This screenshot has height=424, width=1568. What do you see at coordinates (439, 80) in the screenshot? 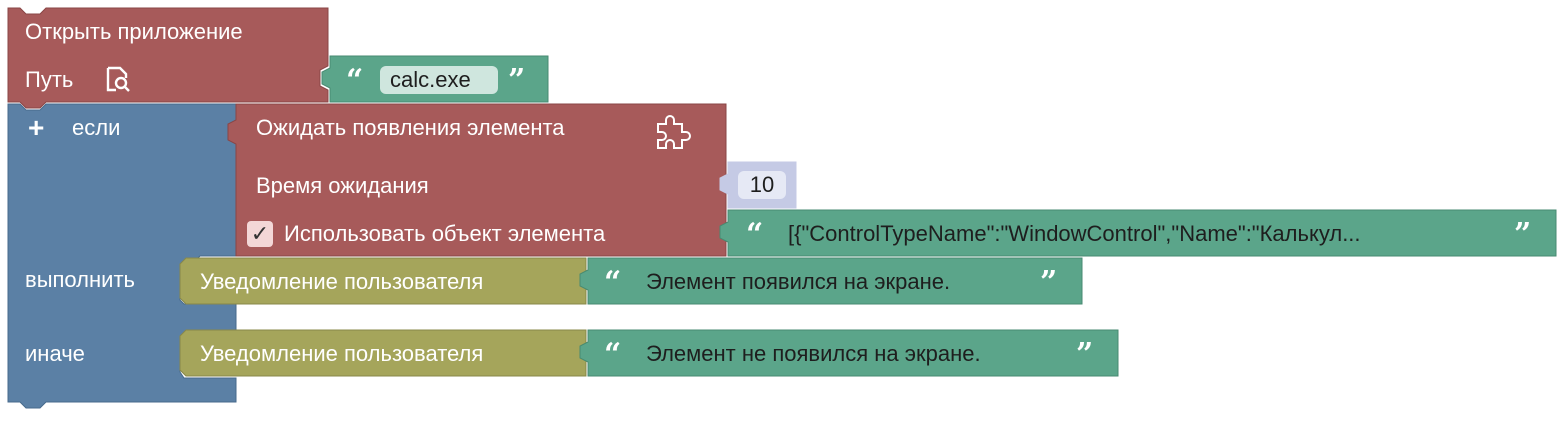
I see `path-input: calc.exe` at bounding box center [439, 80].